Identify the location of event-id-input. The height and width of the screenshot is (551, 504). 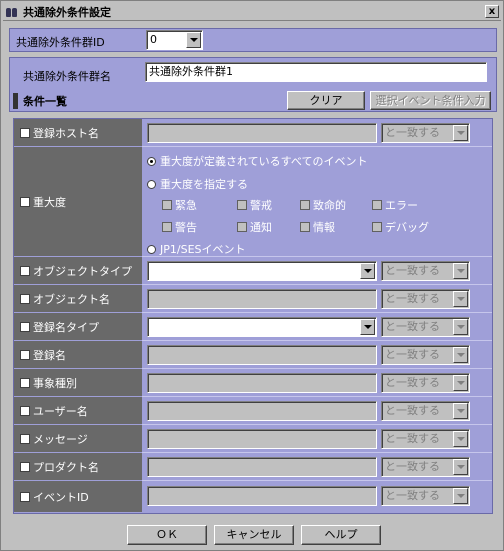
(262, 496).